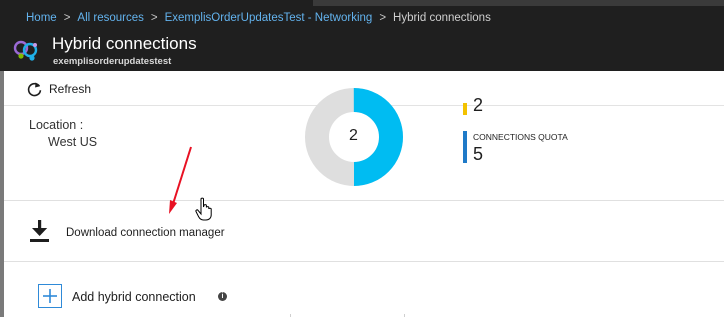 The image size is (724, 317). I want to click on plus-icon, so click(50, 296).